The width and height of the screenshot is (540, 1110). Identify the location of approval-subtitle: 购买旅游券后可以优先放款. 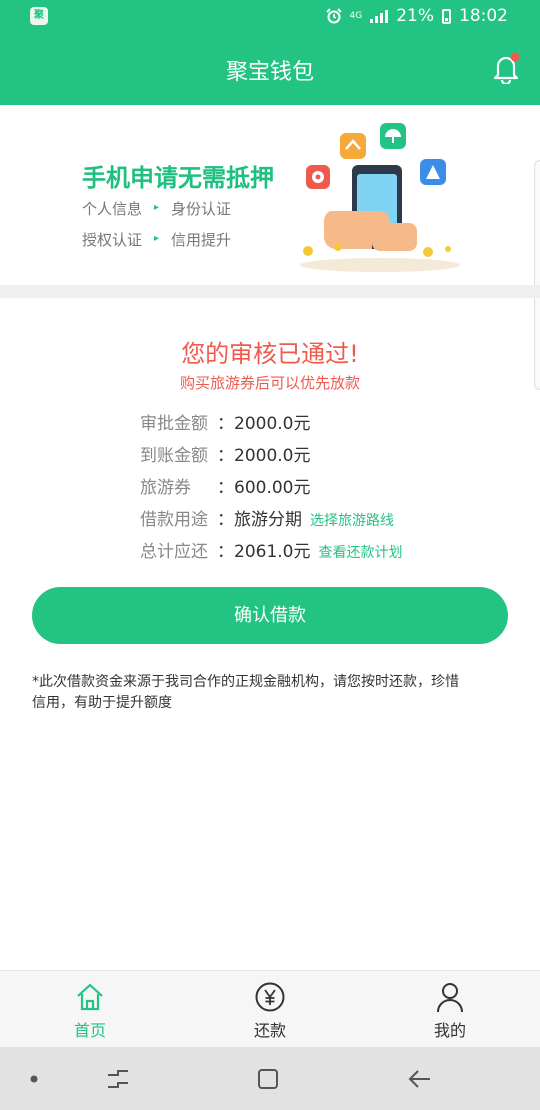
(269, 383).